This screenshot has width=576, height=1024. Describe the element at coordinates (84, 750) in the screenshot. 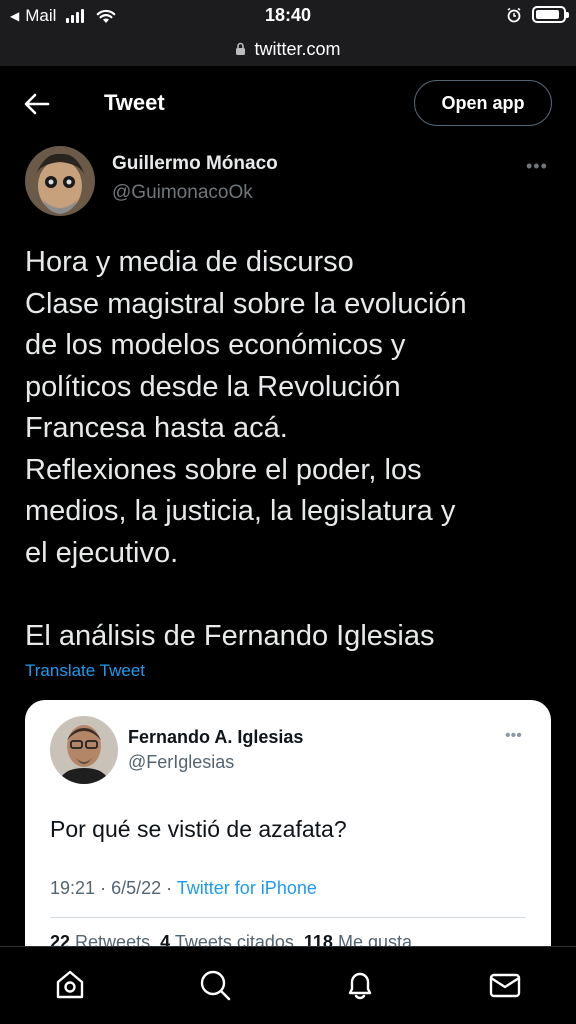

I see `quoted-avatar` at that location.